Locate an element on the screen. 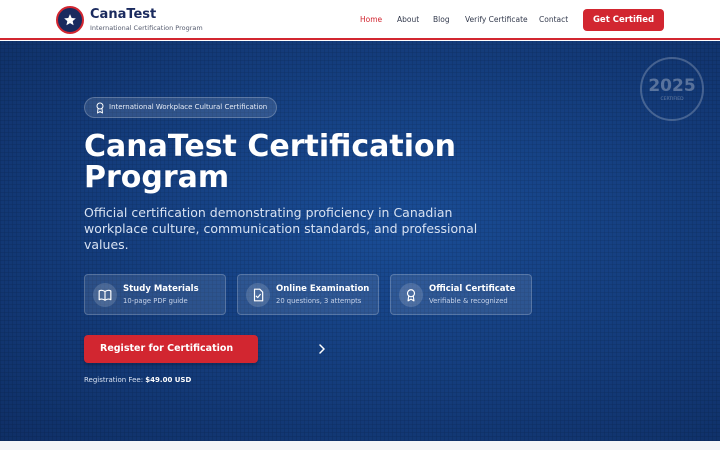 The width and height of the screenshot is (720, 450). feature-title: Official Certificate is located at coordinates (472, 289).